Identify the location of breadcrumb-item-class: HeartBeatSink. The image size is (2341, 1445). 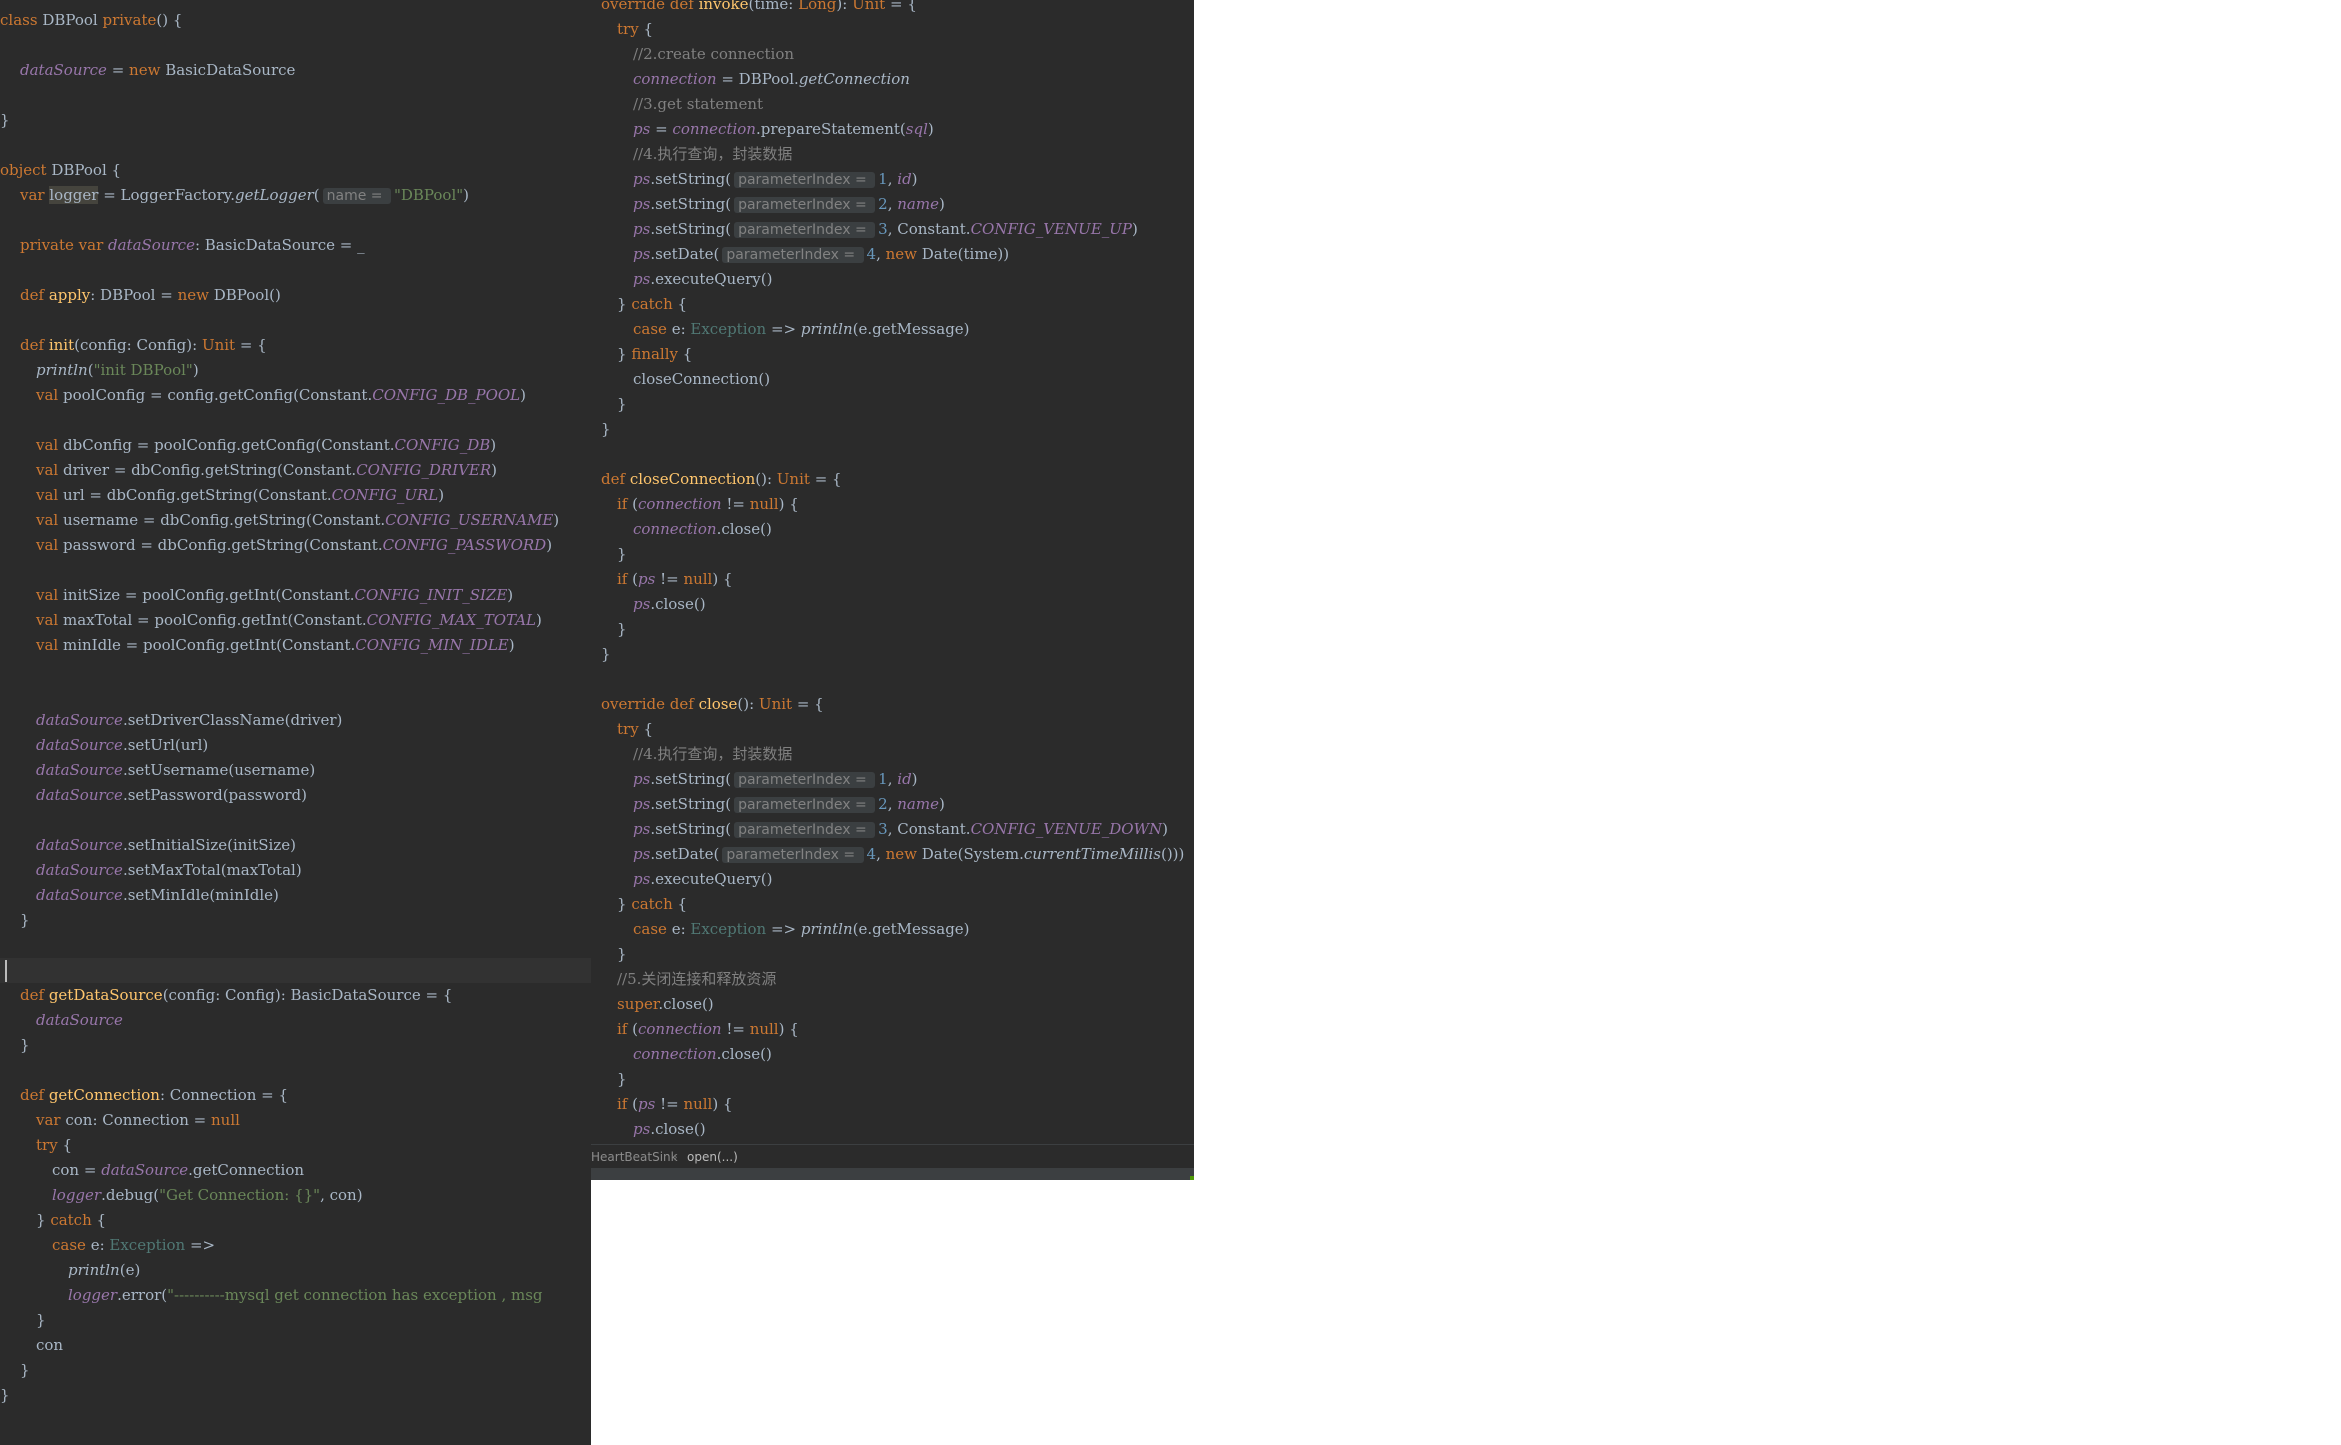
(634, 1157).